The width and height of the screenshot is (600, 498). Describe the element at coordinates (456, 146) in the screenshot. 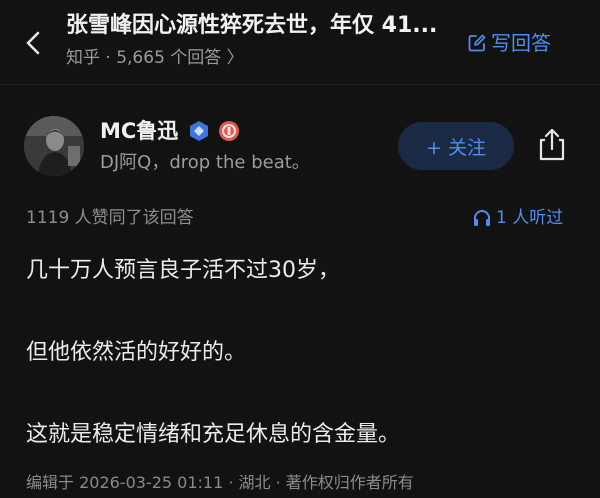

I see `follow-button: + 关注` at that location.